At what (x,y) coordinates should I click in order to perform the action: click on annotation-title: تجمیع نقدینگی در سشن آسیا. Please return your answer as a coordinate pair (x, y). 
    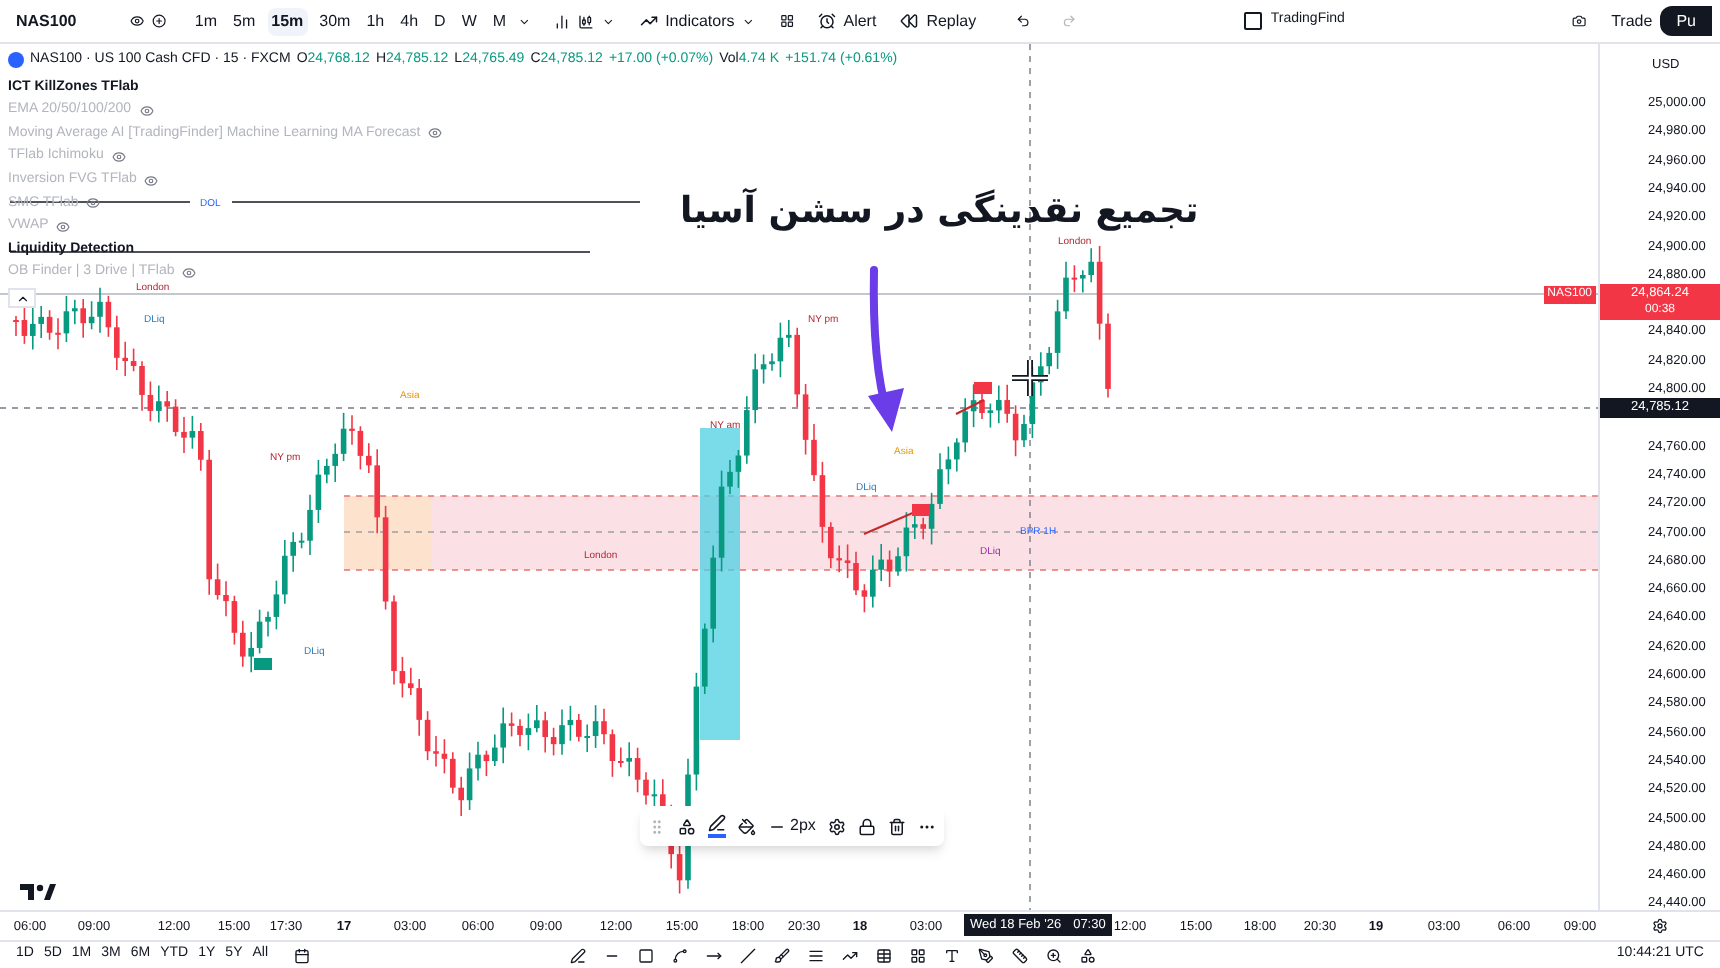
    Looking at the image, I should click on (939, 211).